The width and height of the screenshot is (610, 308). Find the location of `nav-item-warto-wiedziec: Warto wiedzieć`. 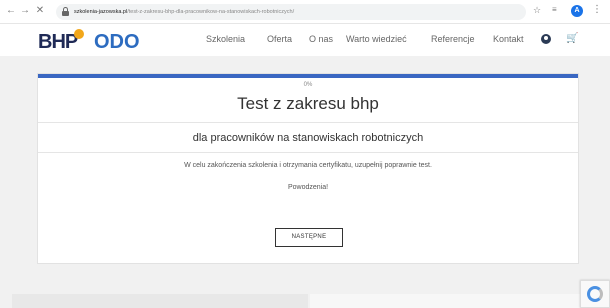

nav-item-warto-wiedziec: Warto wiedzieć is located at coordinates (376, 39).